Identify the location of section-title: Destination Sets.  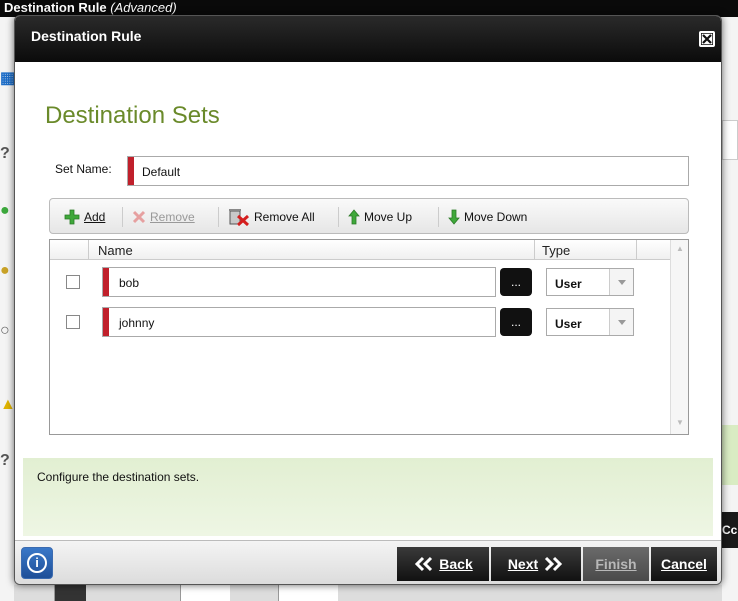
(132, 115).